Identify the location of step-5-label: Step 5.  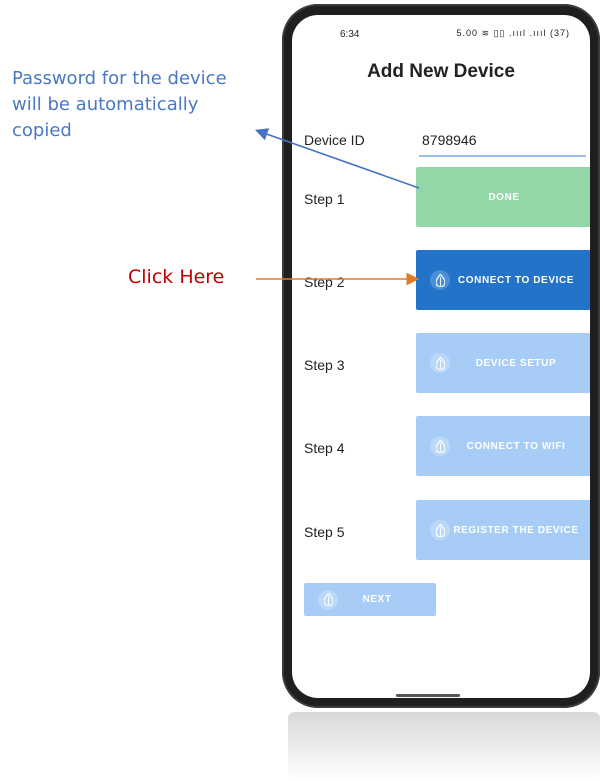
(324, 532).